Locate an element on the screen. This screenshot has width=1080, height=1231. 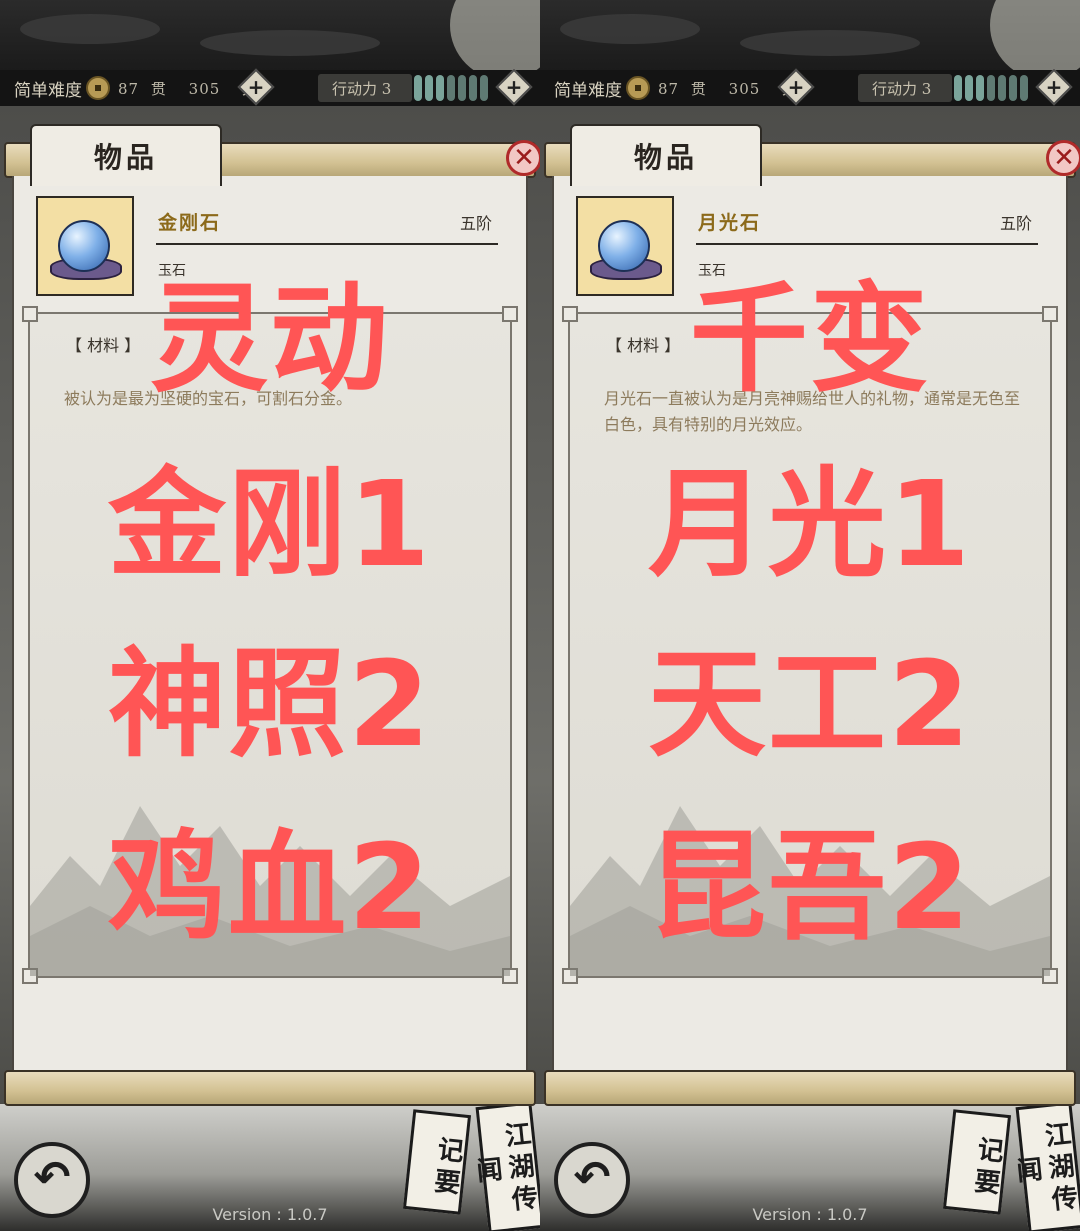
annotation-line: 金刚1 is located at coordinates (270, 524).